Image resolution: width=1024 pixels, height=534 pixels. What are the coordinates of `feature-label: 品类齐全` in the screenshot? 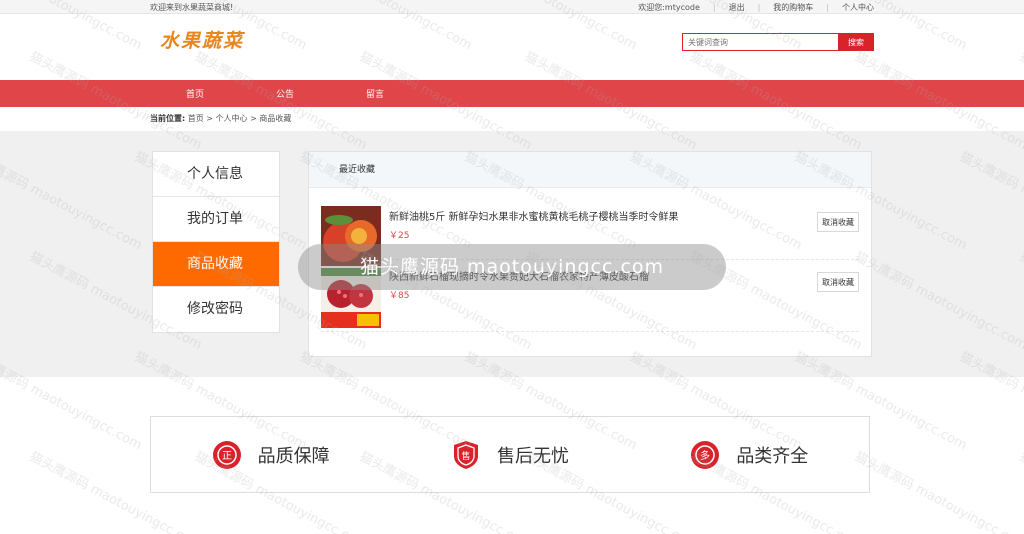 It's located at (772, 456).